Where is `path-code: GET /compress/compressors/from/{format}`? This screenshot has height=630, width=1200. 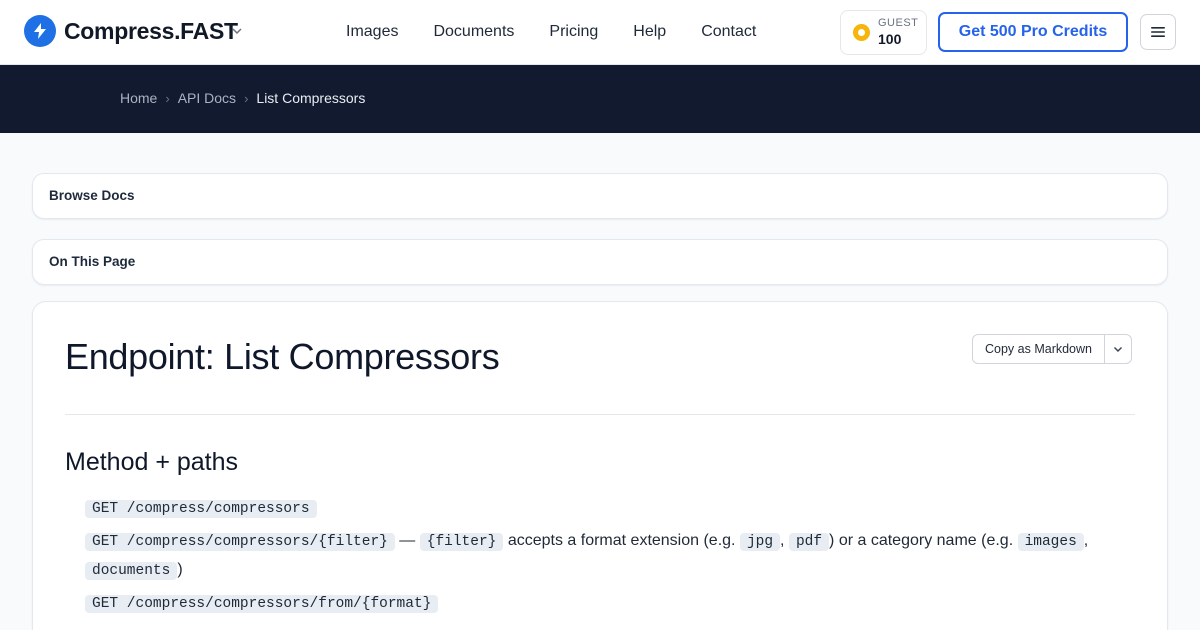 path-code: GET /compress/compressors/from/{format} is located at coordinates (262, 604).